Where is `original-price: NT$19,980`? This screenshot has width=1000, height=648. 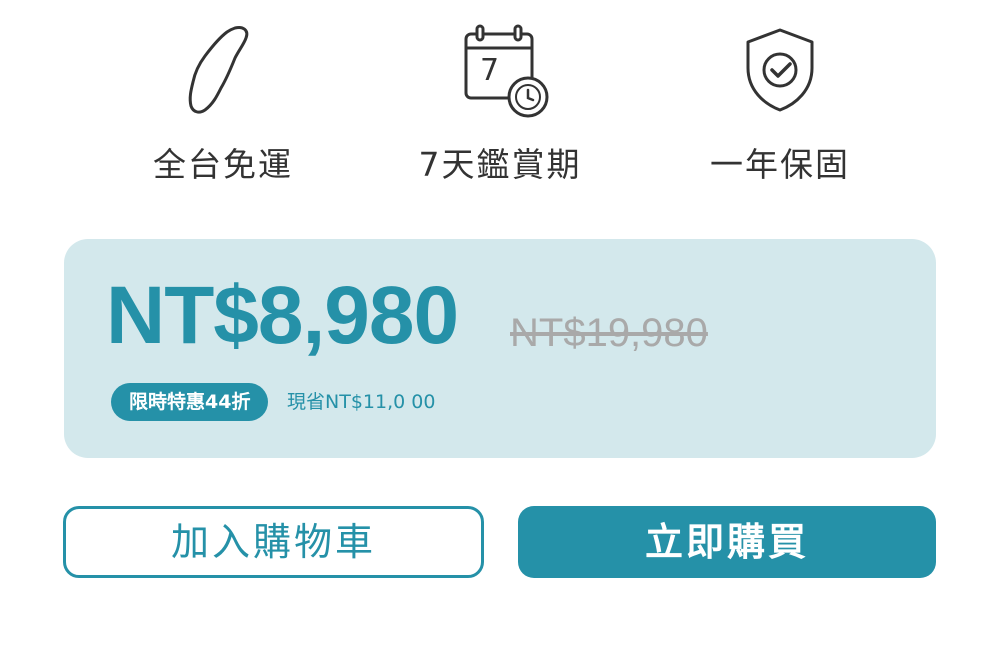 original-price: NT$19,980 is located at coordinates (609, 333).